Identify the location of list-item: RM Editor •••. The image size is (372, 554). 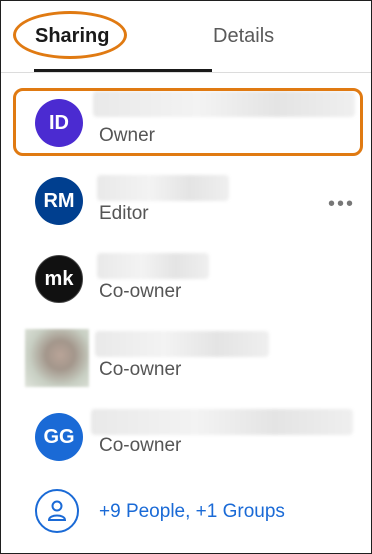
(186, 206).